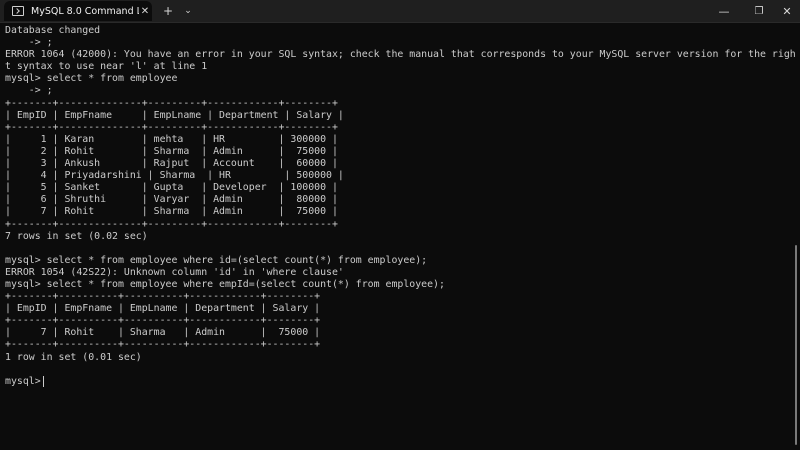  I want to click on terminal-line: t syntax to use near 'l' at line 1, so click(106, 67).